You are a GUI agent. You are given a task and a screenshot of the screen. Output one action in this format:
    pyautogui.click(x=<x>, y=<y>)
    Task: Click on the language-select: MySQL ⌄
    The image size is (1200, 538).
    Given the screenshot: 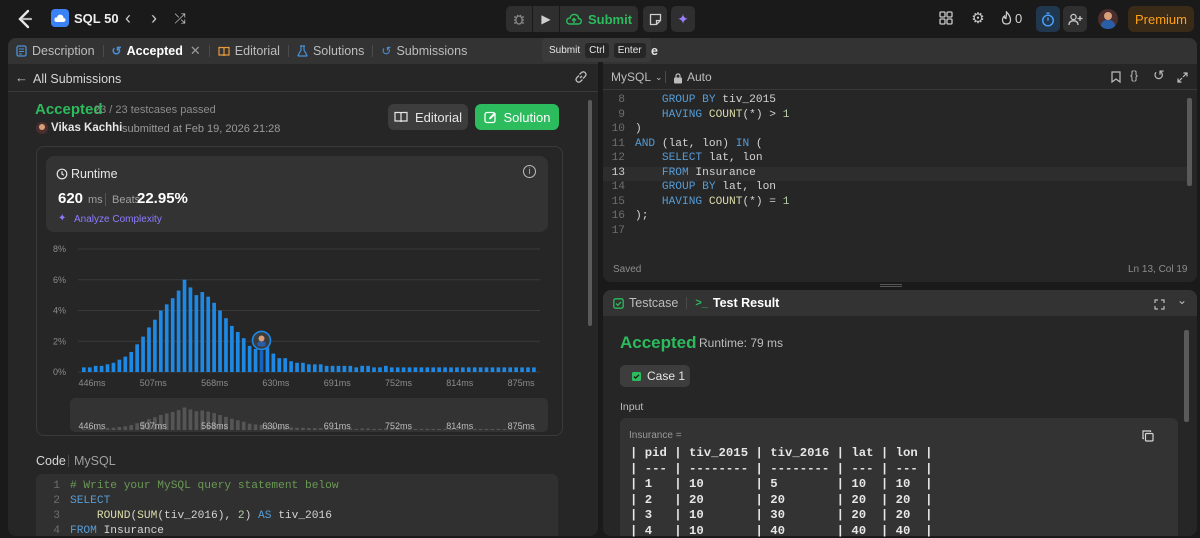 What is the action you would take?
    pyautogui.click(x=637, y=77)
    